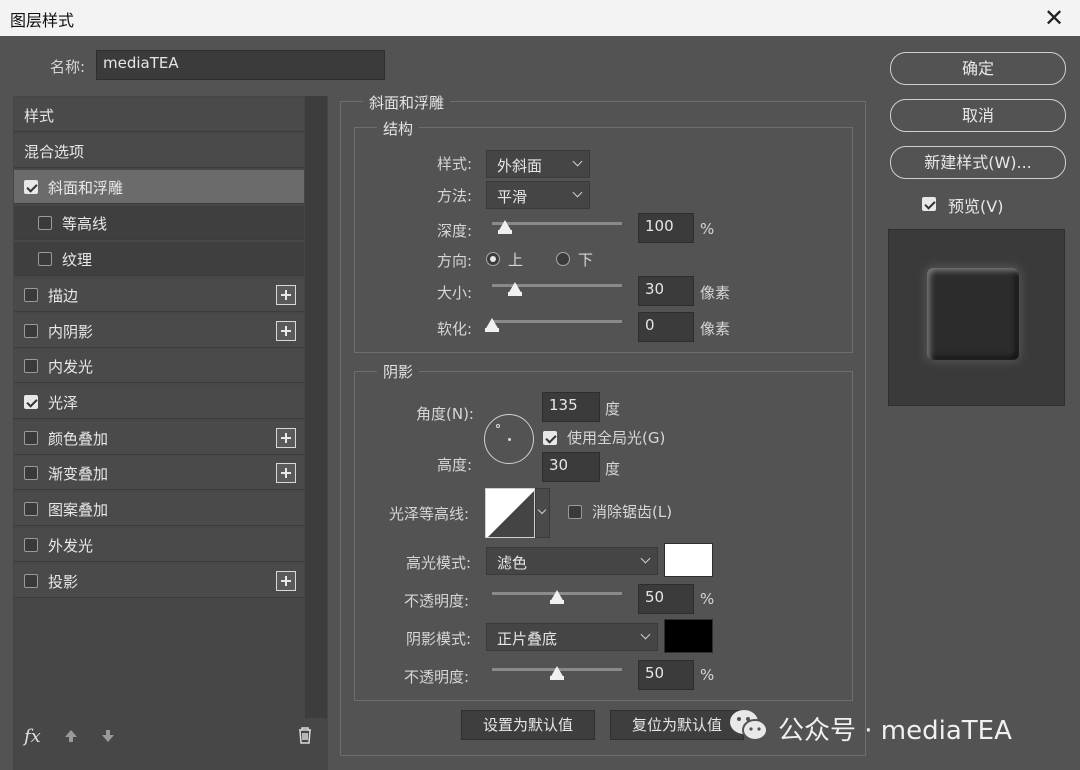  Describe the element at coordinates (159, 223) in the screenshot. I see `style-item-3: 等高线` at that location.